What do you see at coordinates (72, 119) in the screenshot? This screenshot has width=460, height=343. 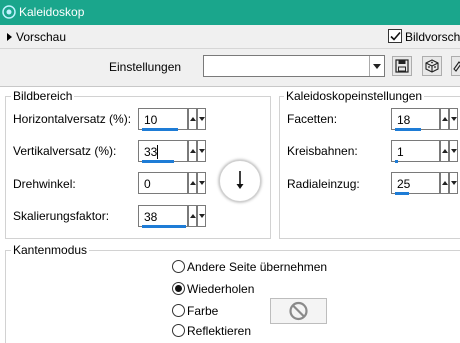 I see `horizontalversatz-label: Horizontalversatz (%):` at bounding box center [72, 119].